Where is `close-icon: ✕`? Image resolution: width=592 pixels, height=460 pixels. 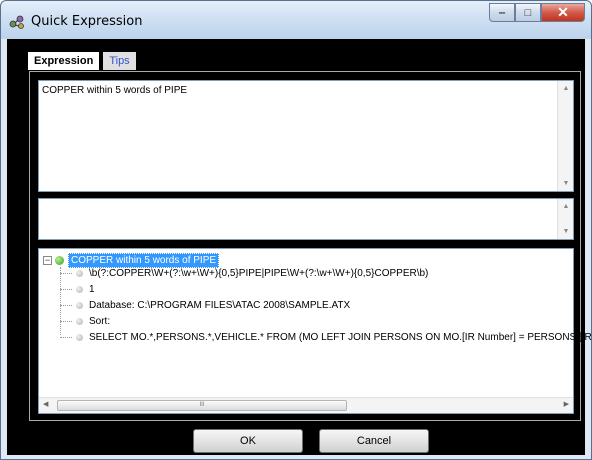 close-icon: ✕ is located at coordinates (563, 12).